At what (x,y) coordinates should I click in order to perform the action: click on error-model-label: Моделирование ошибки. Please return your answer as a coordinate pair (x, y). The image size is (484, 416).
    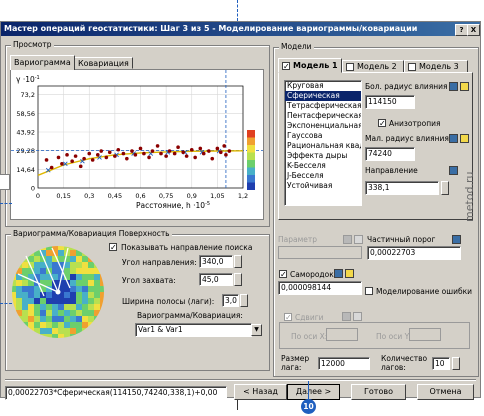
    Looking at the image, I should click on (424, 291).